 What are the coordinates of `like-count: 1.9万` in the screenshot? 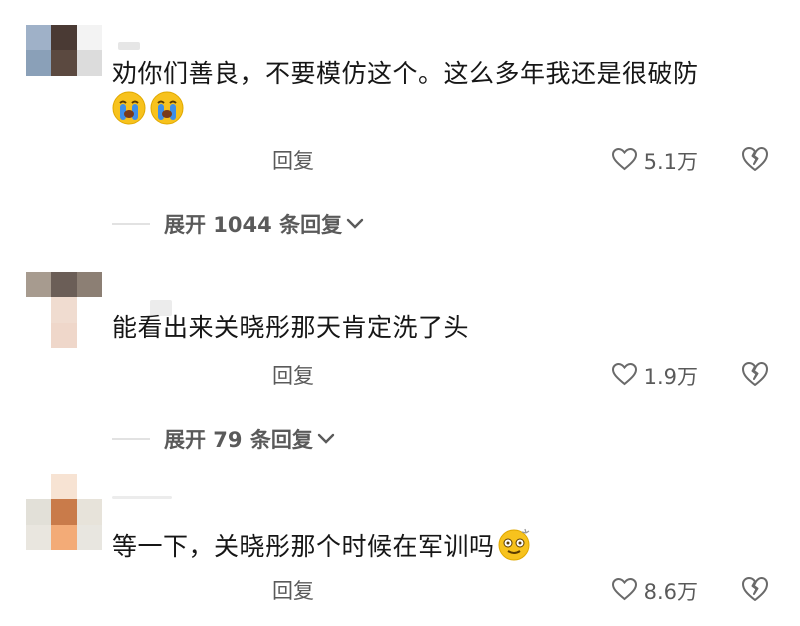 It's located at (670, 377).